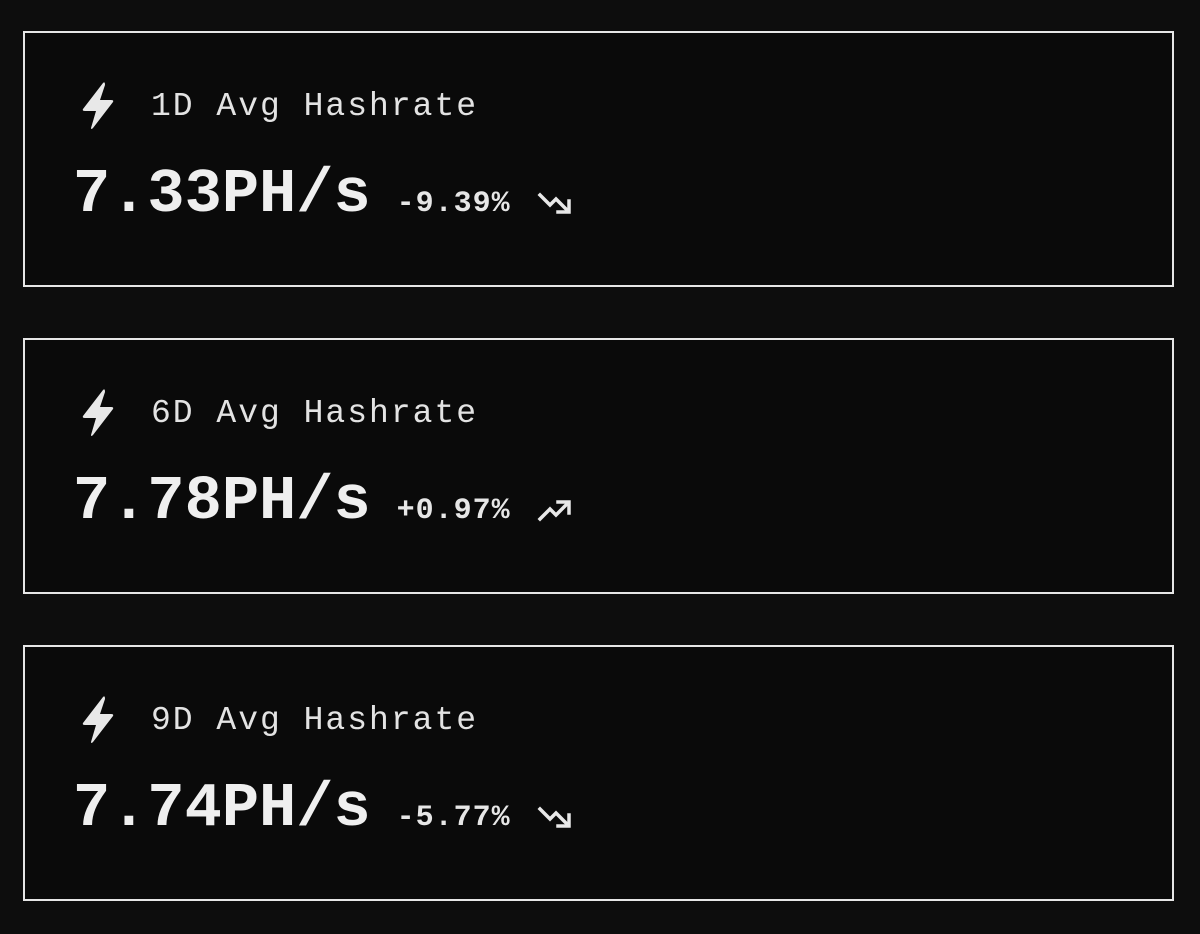  Describe the element at coordinates (453, 818) in the screenshot. I see `percent-change: -5.77%` at that location.